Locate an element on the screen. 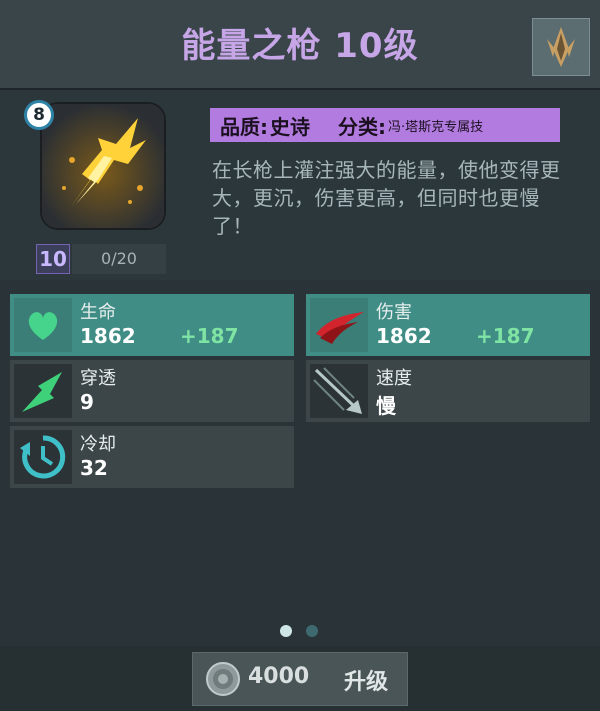 The width and height of the screenshot is (600, 711). header: 能量之枪 10级 is located at coordinates (300, 45).